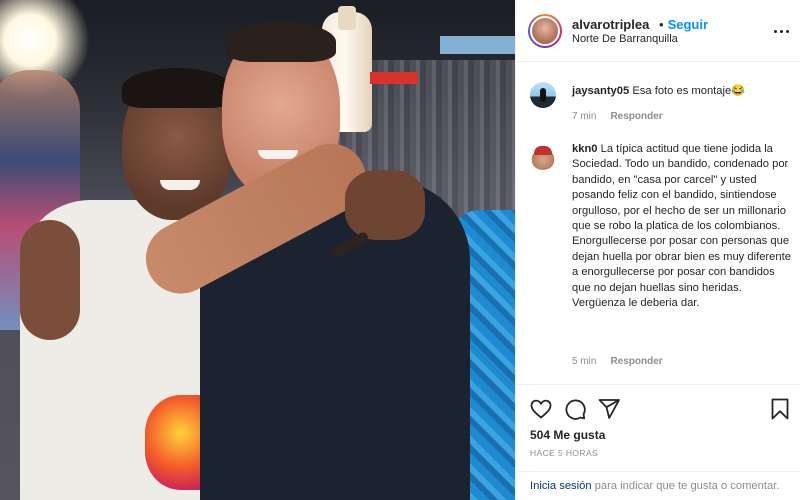  Describe the element at coordinates (575, 409) in the screenshot. I see `comment-icon` at that location.